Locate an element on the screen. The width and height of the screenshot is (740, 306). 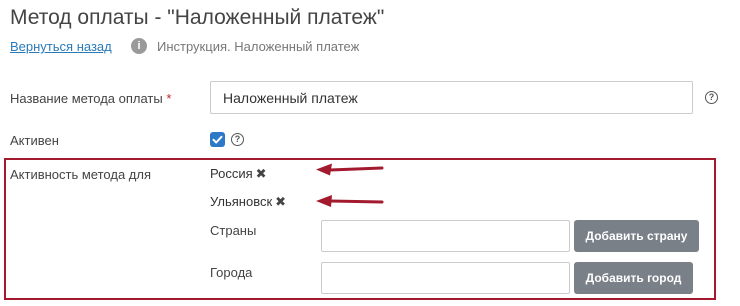
active-checkbox is located at coordinates (217, 139).